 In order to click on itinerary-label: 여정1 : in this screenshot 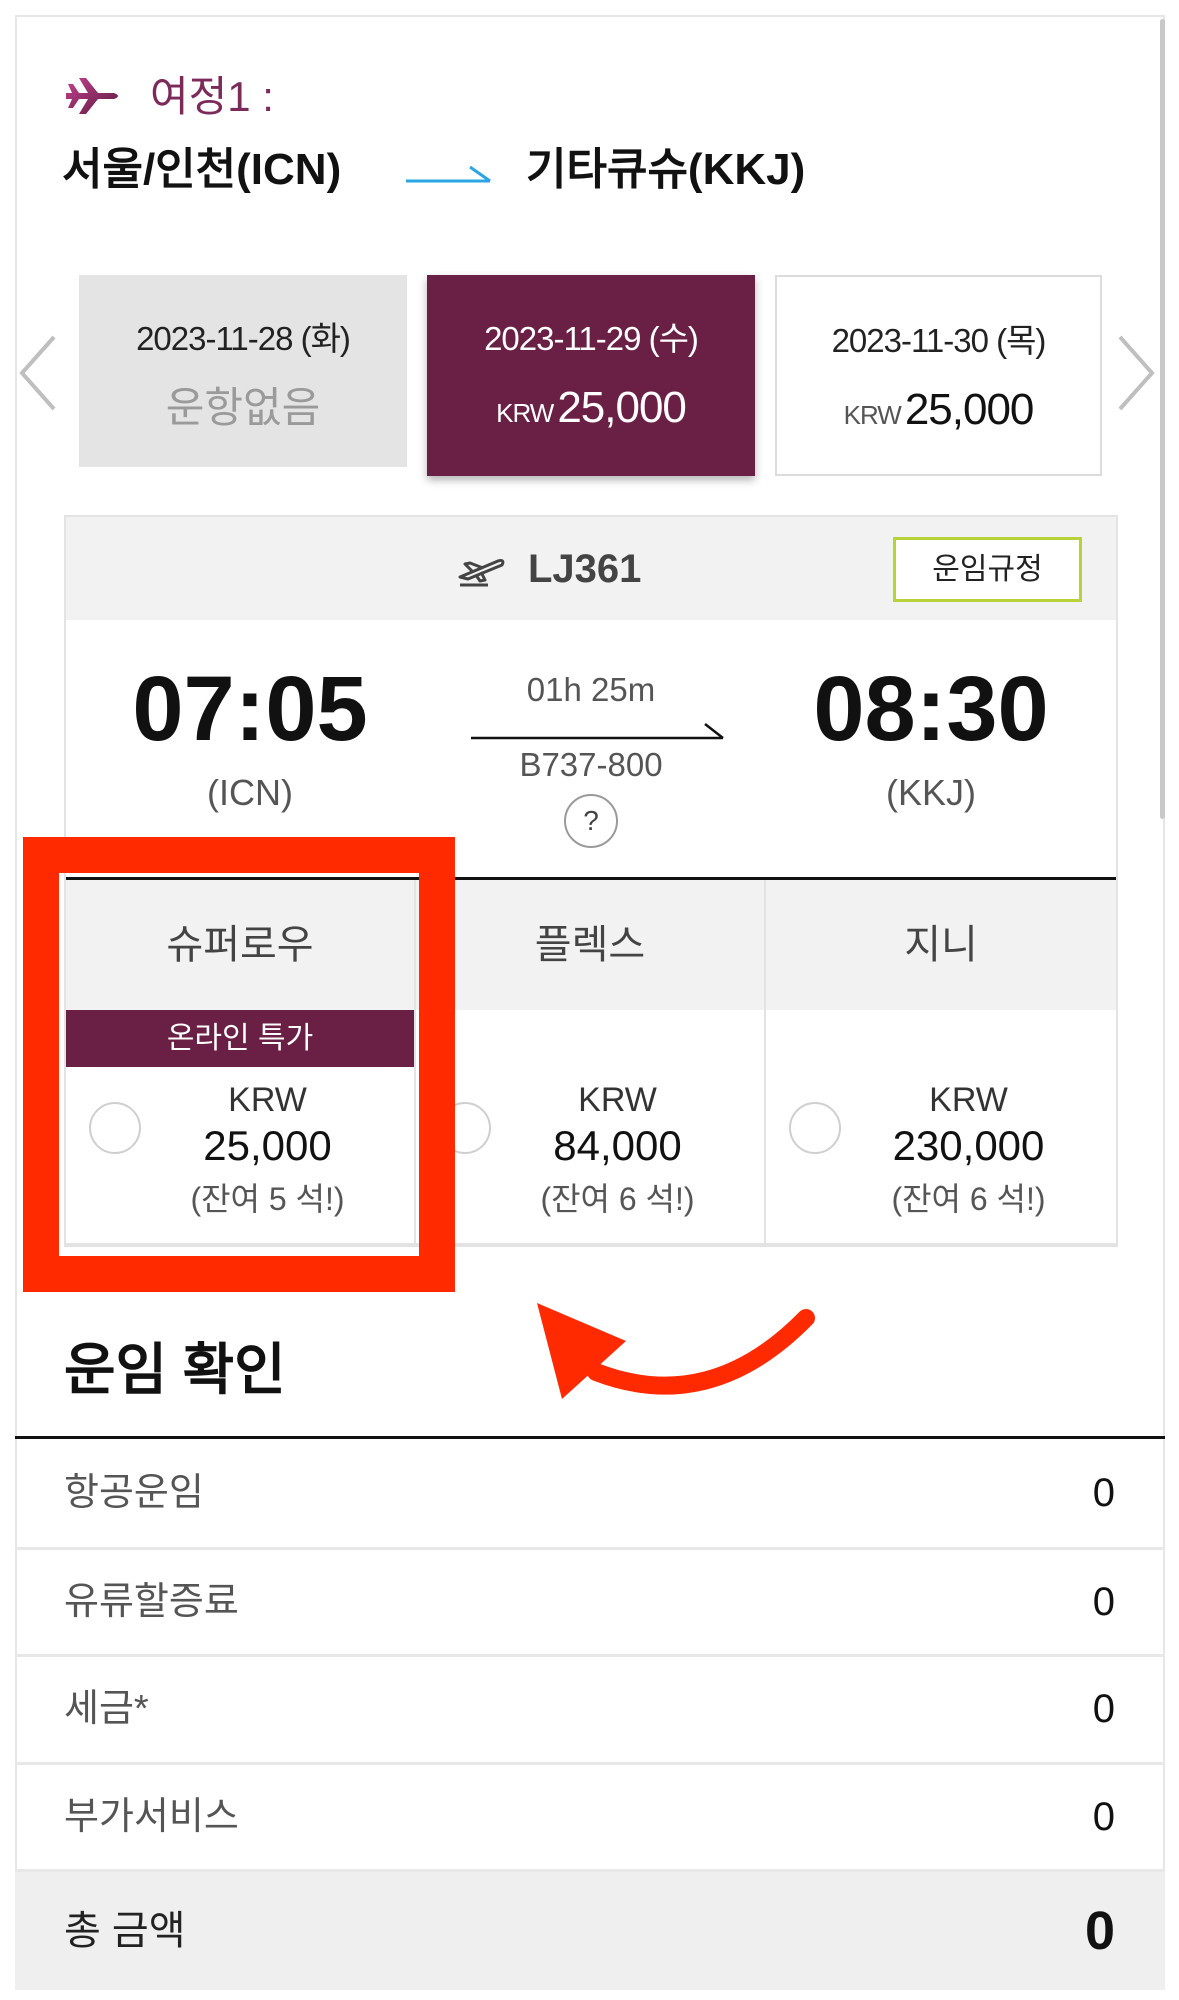, I will do `click(212, 96)`.